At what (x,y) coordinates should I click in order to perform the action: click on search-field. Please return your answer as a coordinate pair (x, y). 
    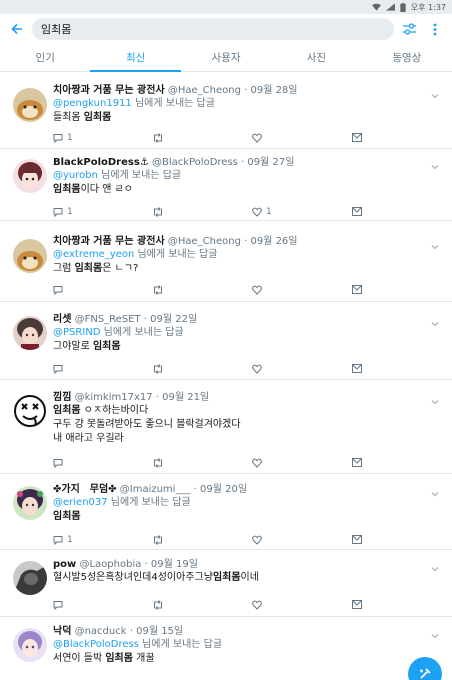
    Looking at the image, I should click on (213, 29).